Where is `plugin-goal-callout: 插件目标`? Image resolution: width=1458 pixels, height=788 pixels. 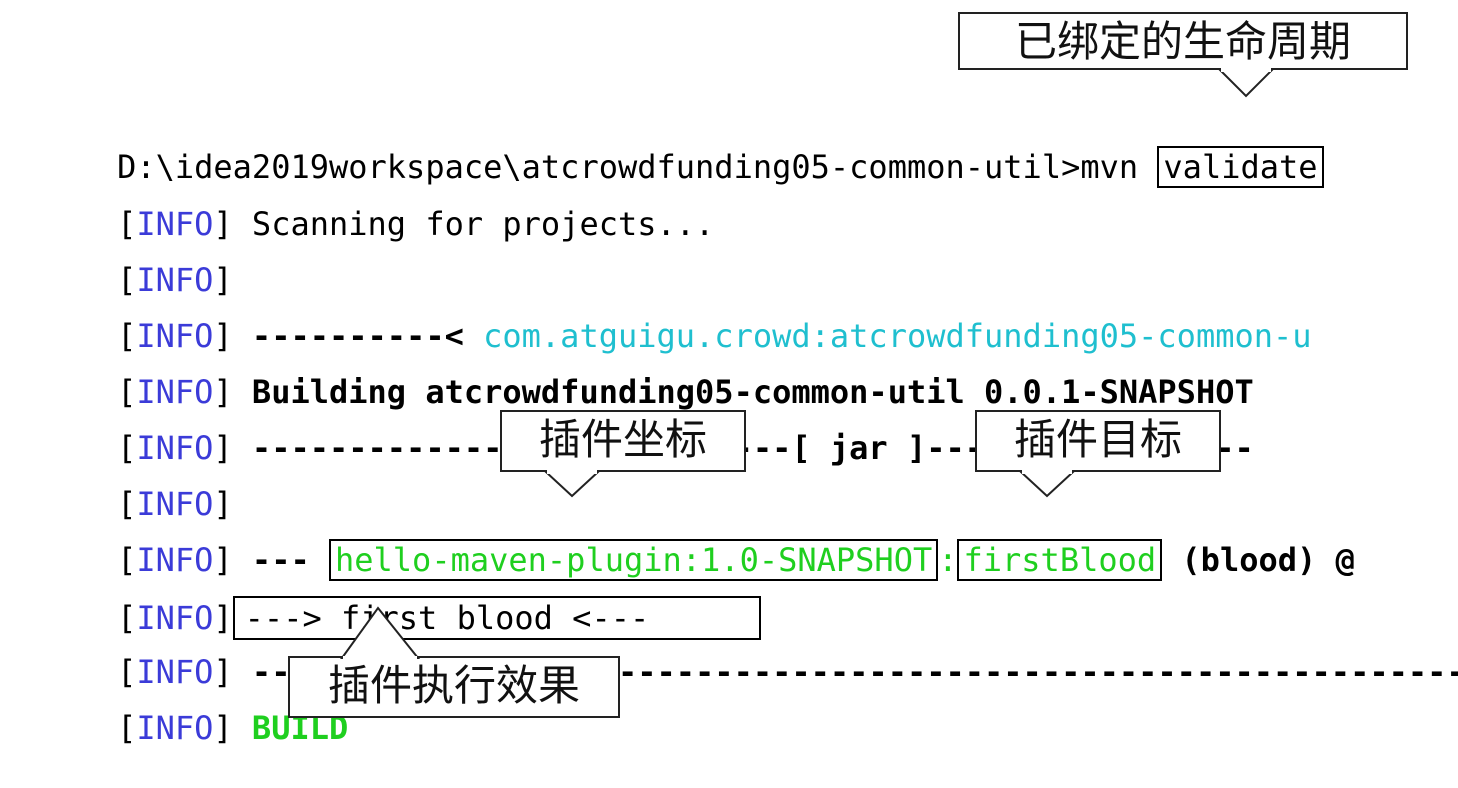
plugin-goal-callout: 插件目标 is located at coordinates (1098, 454).